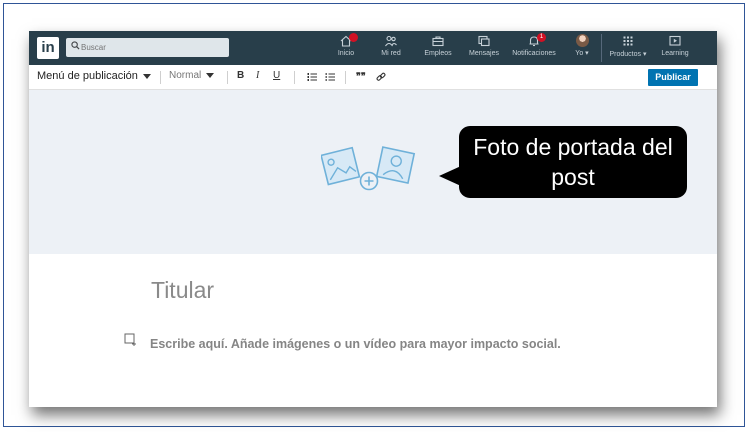  Describe the element at coordinates (541, 37) in the screenshot. I see `notifications-badge: 1` at that location.